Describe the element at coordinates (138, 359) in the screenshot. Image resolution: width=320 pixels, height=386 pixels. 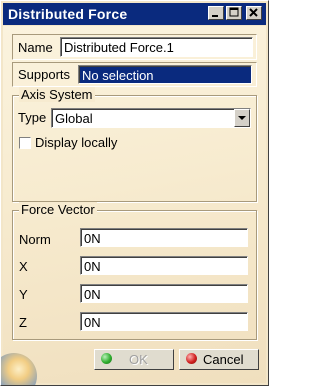
I see `ok-label: OK` at that location.